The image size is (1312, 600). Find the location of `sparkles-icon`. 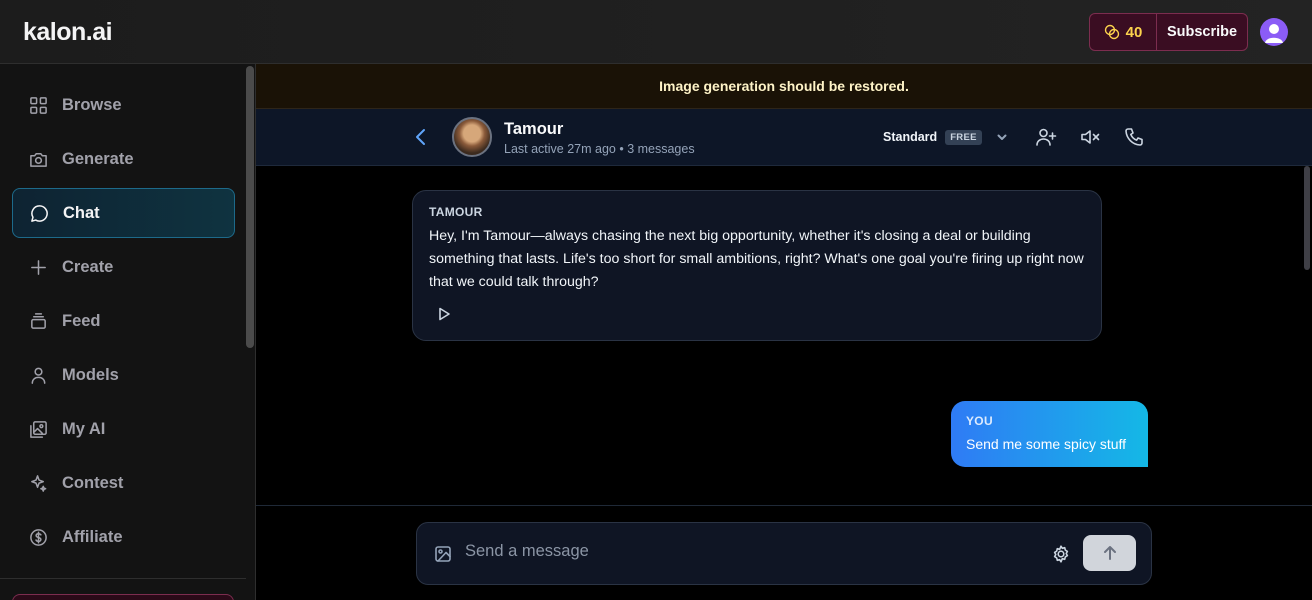

sparkles-icon is located at coordinates (39, 483).